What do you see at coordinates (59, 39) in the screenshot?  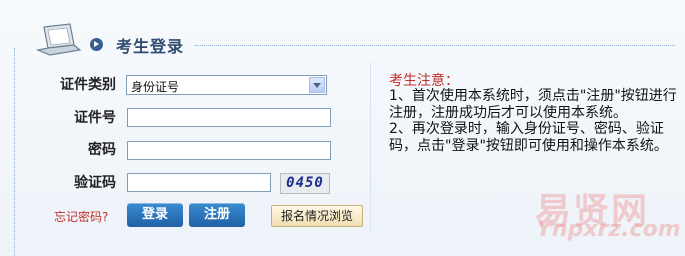 I see `laptop-icon` at bounding box center [59, 39].